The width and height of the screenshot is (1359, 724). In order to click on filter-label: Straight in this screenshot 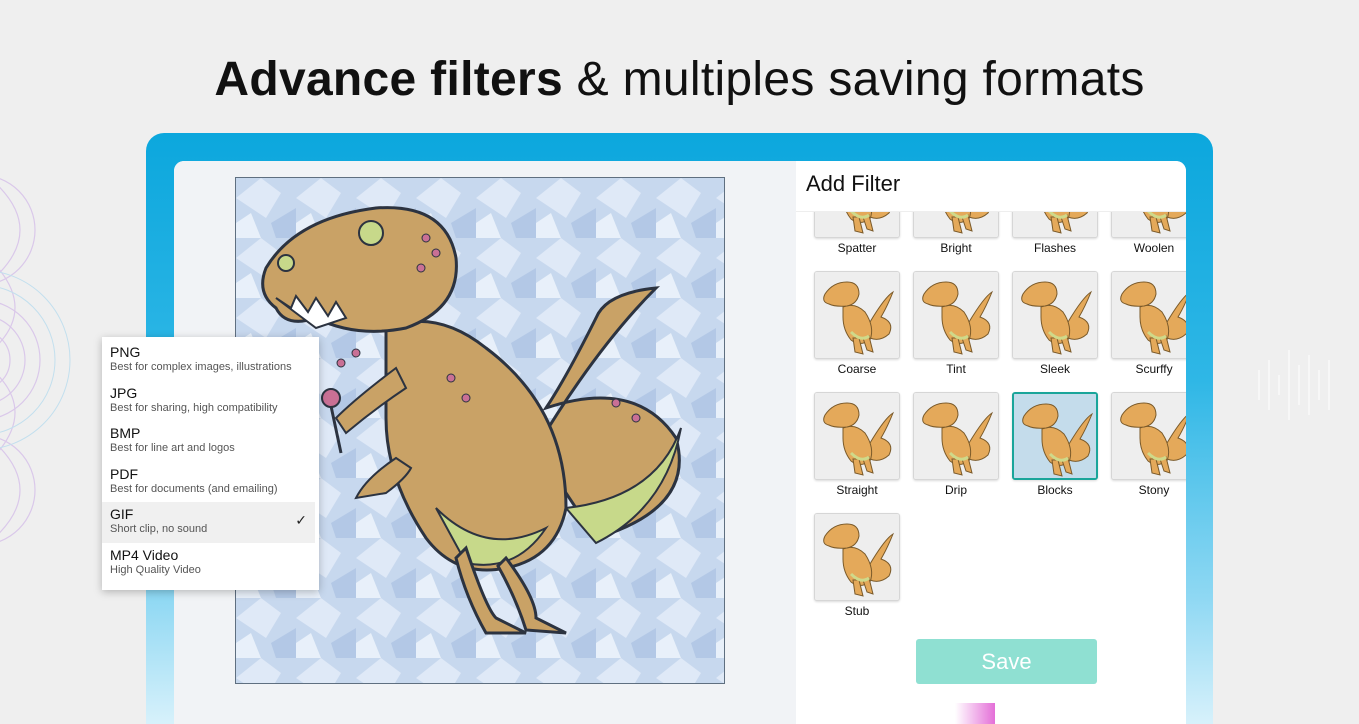, I will do `click(857, 490)`.